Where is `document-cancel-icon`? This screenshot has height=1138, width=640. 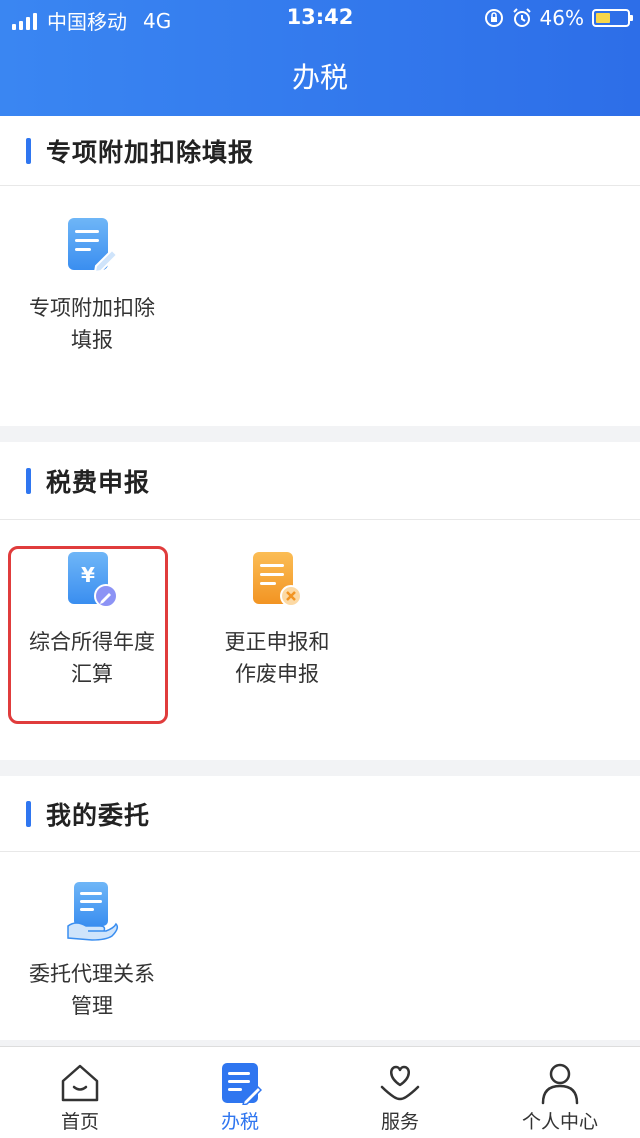
document-cancel-icon is located at coordinates (277, 580).